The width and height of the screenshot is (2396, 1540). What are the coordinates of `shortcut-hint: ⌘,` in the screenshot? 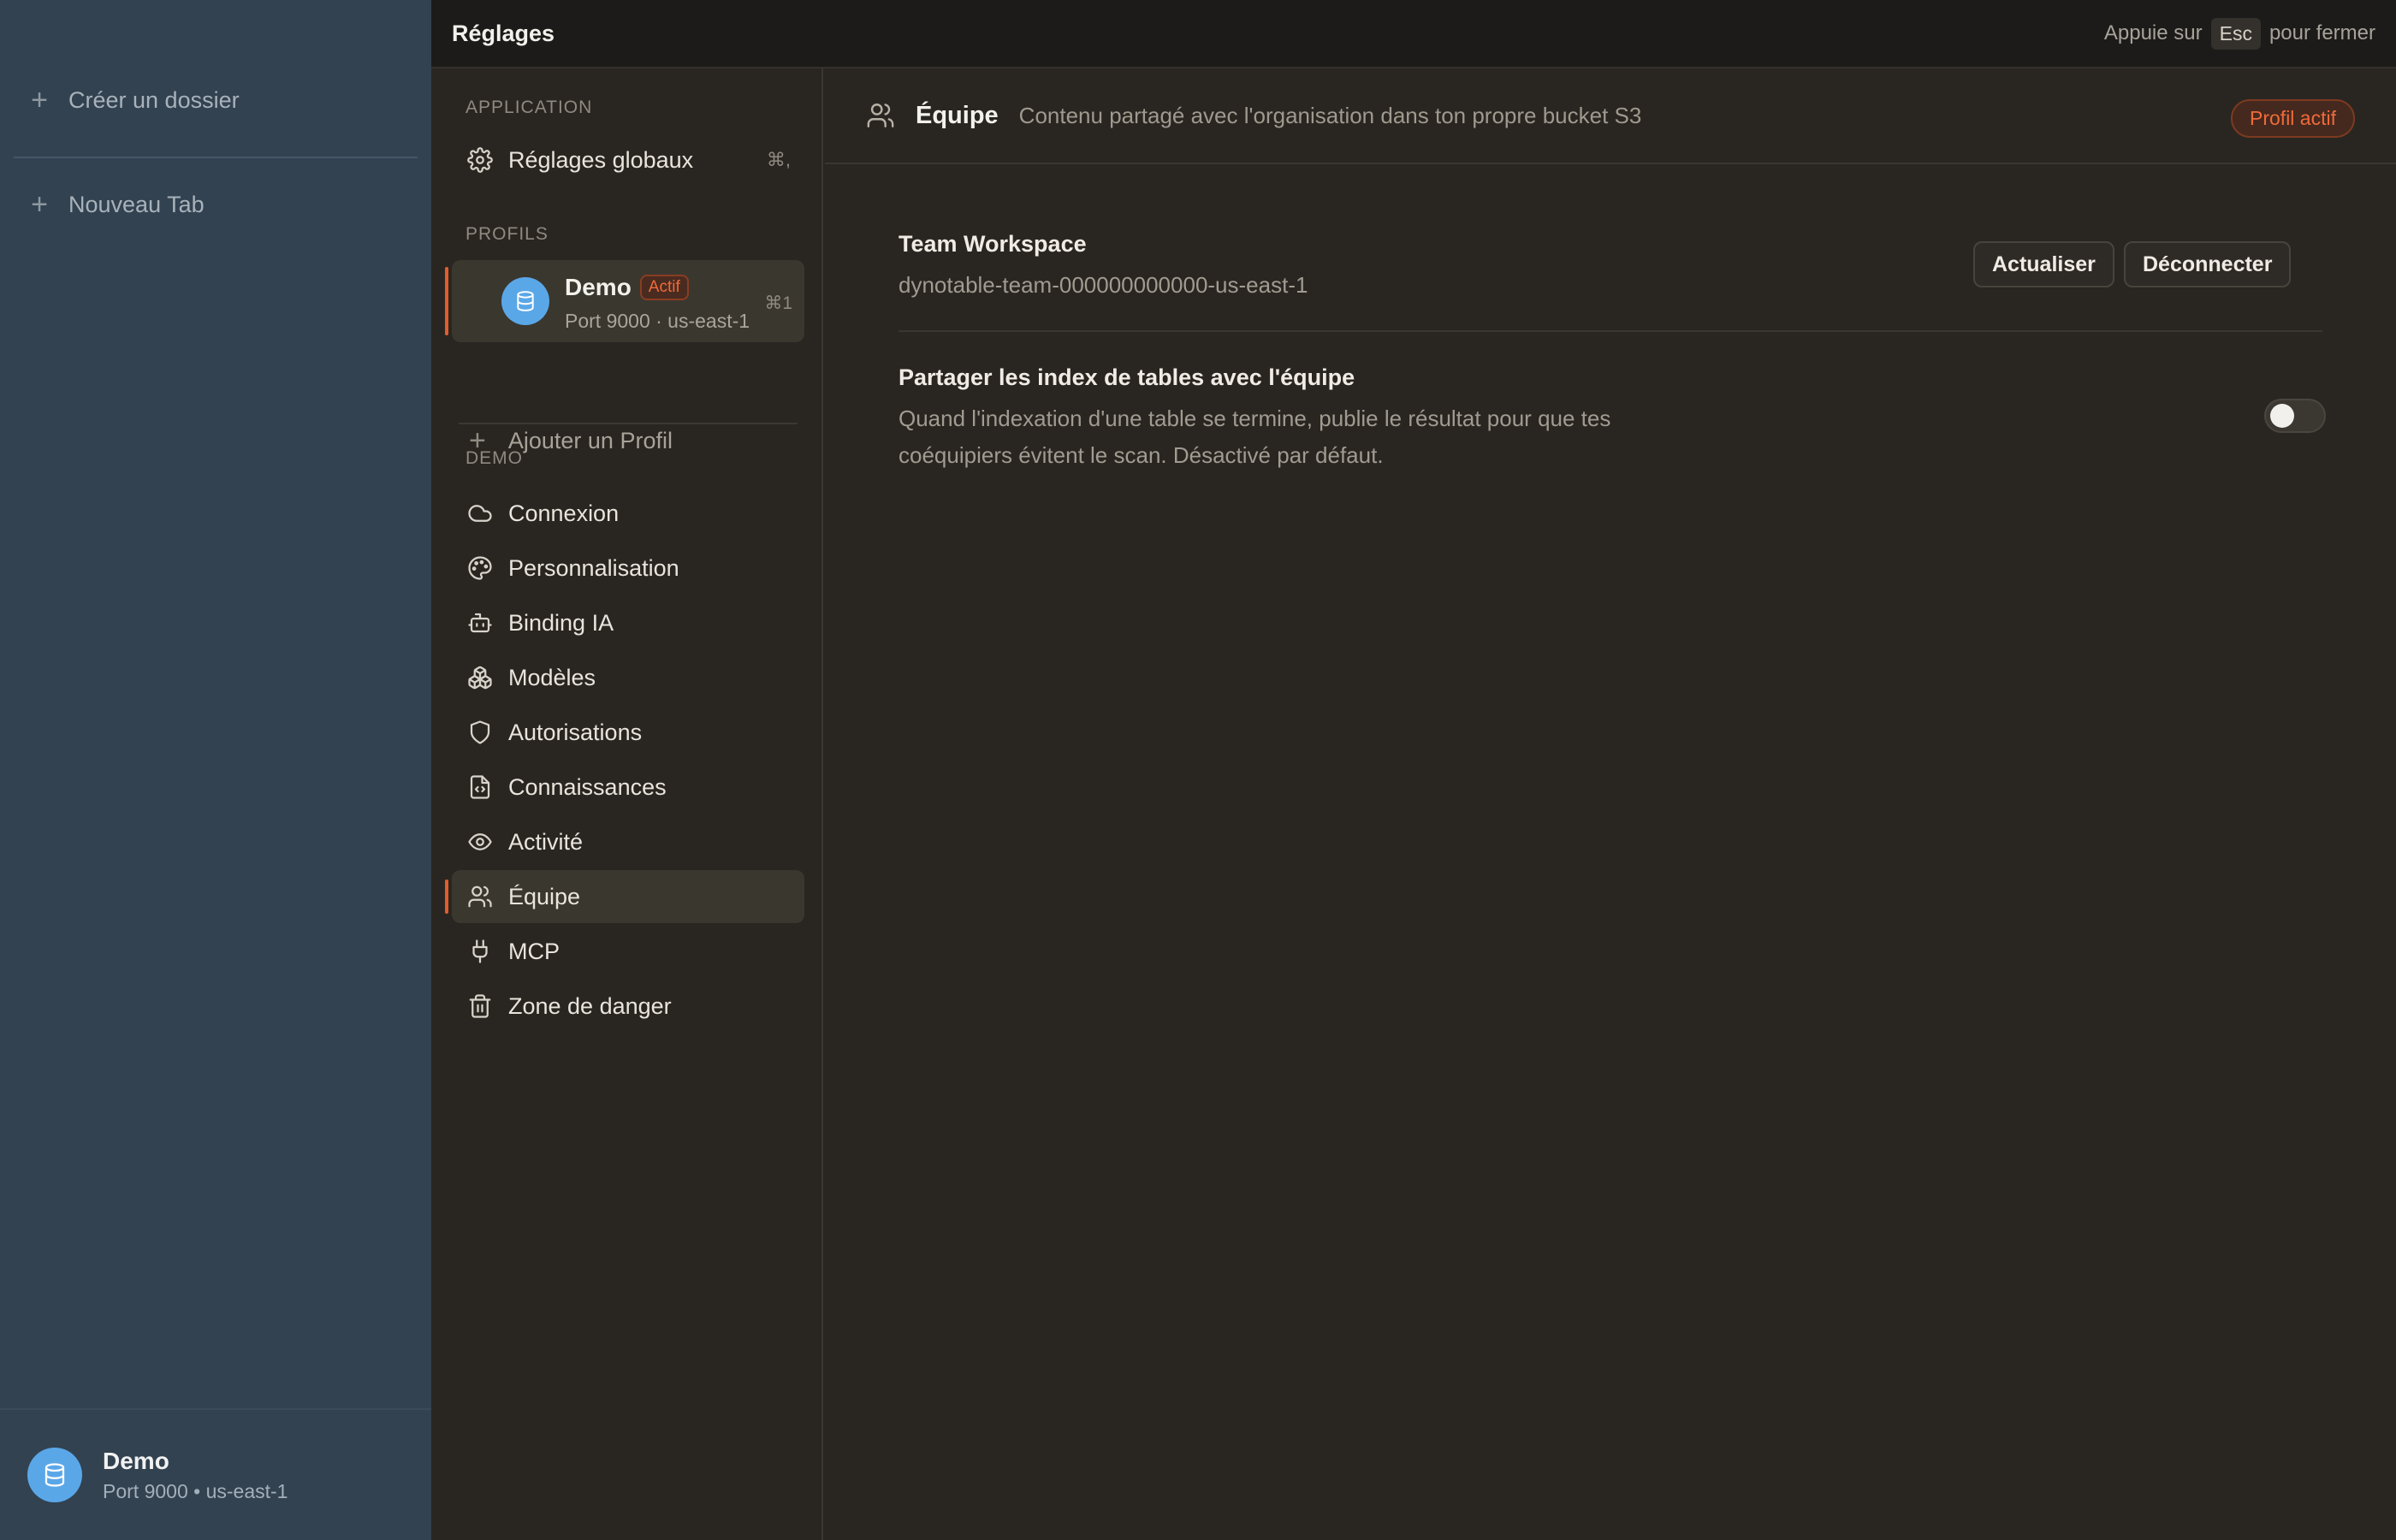 It's located at (778, 159).